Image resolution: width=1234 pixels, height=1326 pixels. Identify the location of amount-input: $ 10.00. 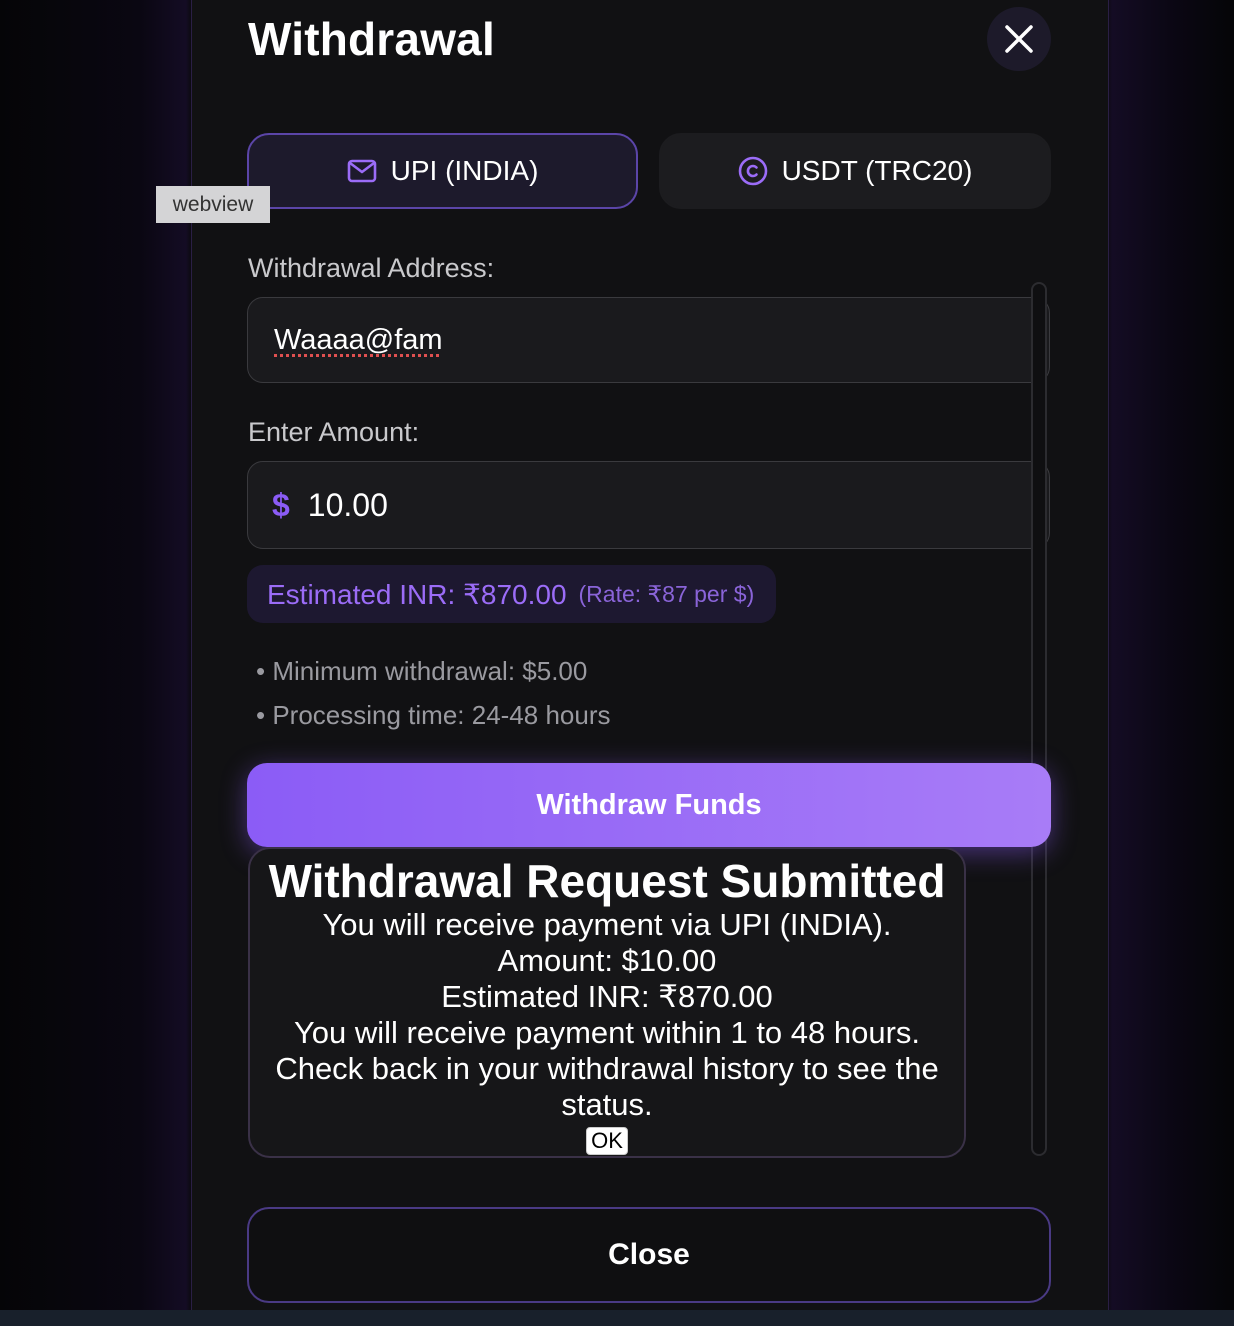
(648, 505).